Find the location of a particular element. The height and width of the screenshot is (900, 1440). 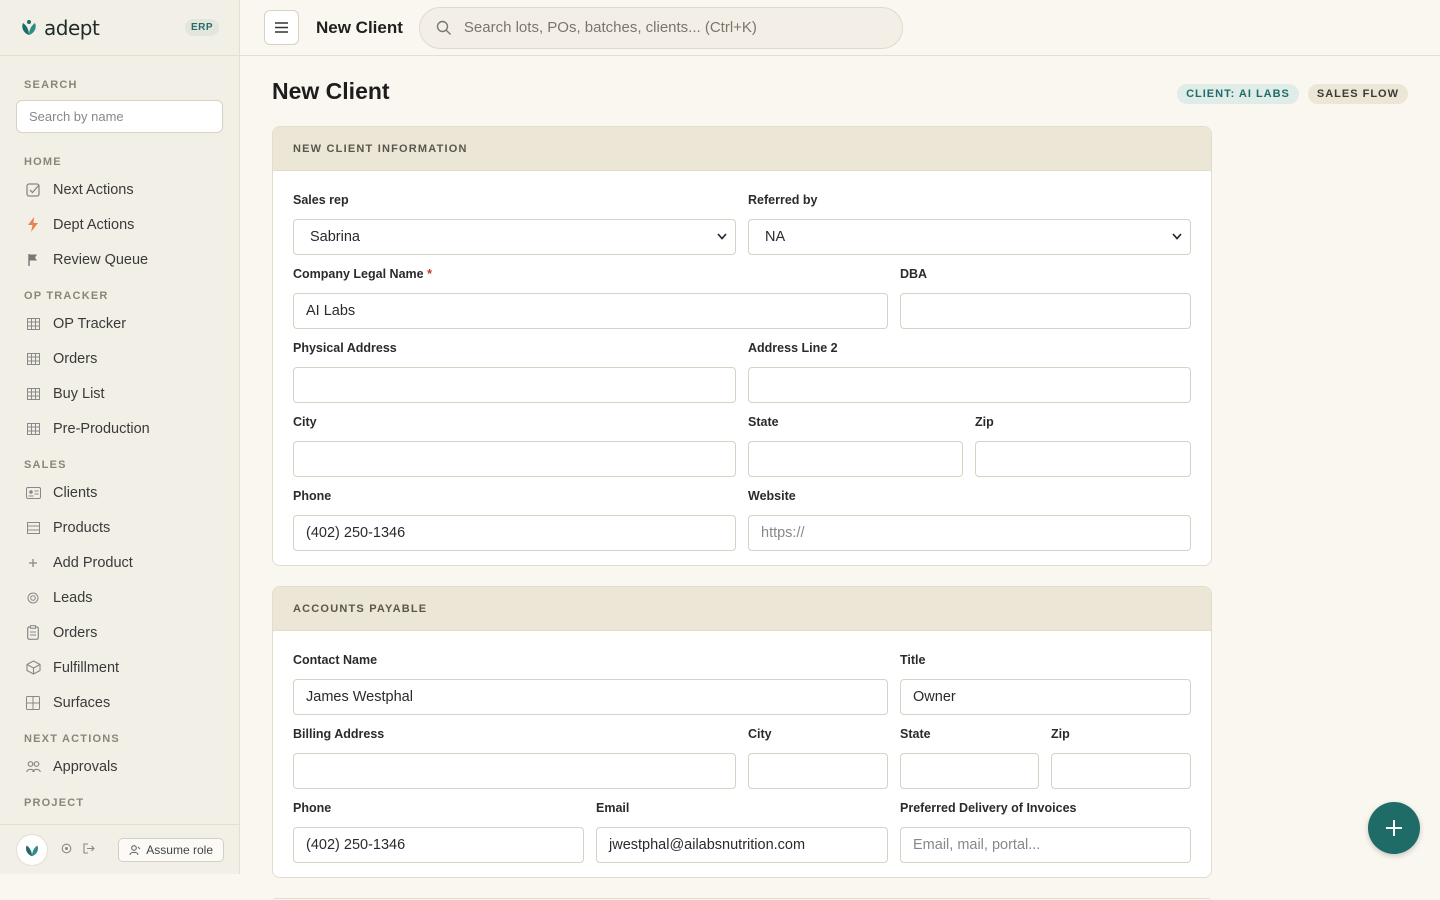

sidebar-item-dept-actions: Dept Actions is located at coordinates (119, 224).